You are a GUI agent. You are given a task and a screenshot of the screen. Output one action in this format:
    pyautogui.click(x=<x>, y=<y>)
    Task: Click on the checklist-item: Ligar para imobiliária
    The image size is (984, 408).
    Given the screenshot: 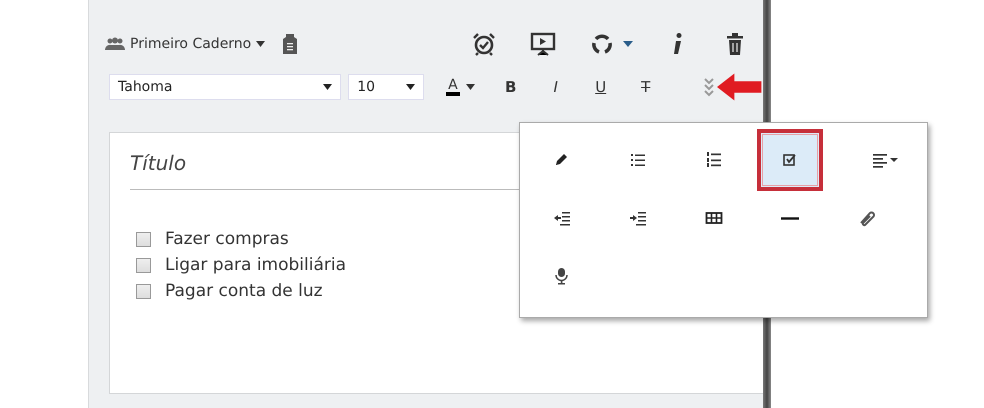 What is the action you would take?
    pyautogui.click(x=255, y=265)
    